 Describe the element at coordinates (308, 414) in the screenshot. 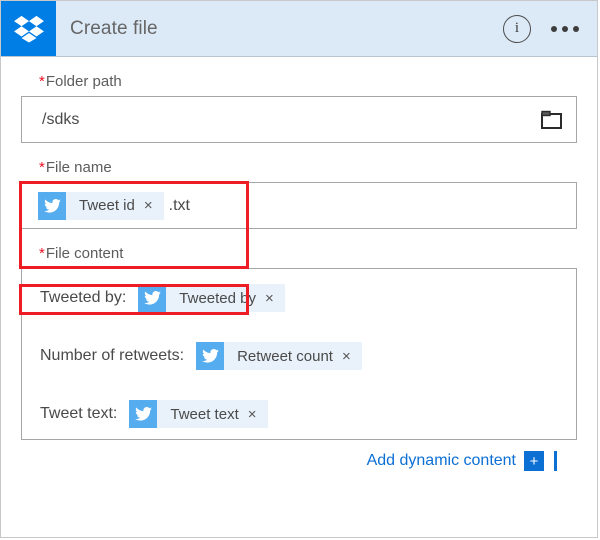

I see `content-row: Tweet text: Tweet text ×` at that location.